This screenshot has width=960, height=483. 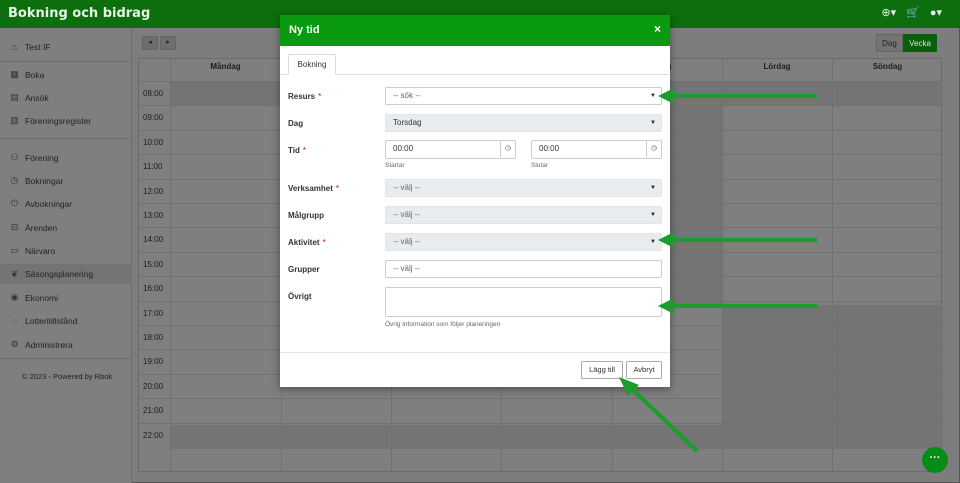 I want to click on arrow-to-ovrigt, so click(x=737, y=306).